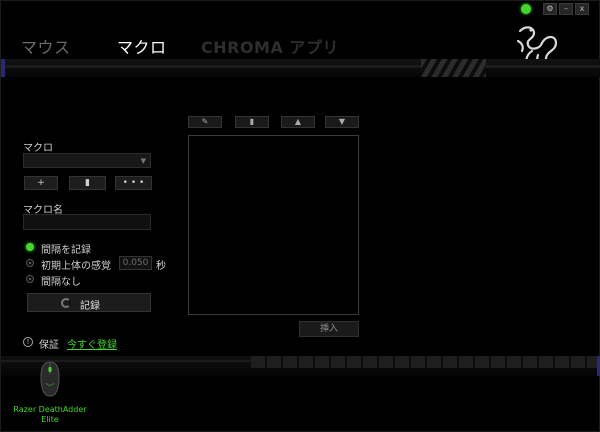  Describe the element at coordinates (30, 279) in the screenshot. I see `no-delay-radio` at that location.